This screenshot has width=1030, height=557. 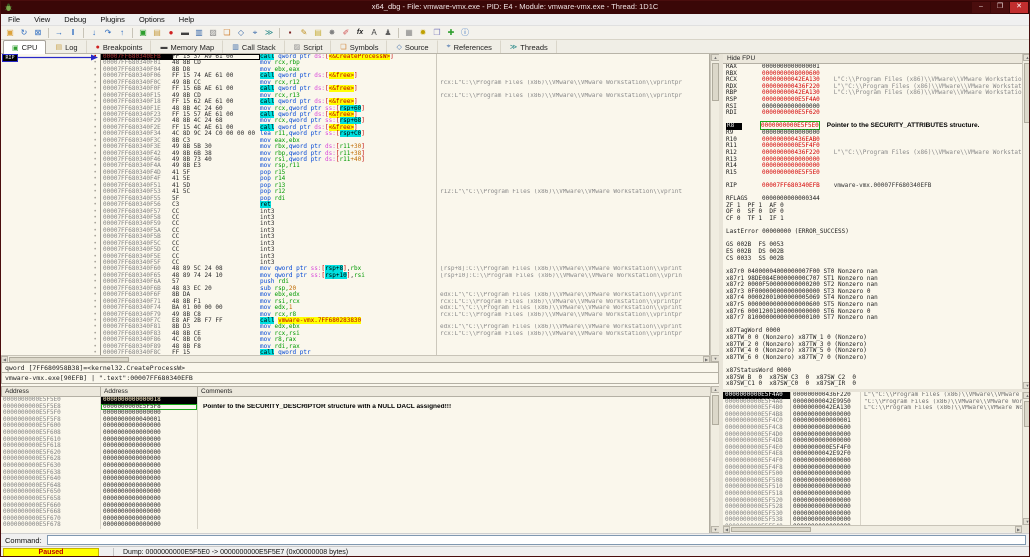 What do you see at coordinates (872, 219) in the screenshot?
I see `register-line: CF 0 TF 1 IF 1` at bounding box center [872, 219].